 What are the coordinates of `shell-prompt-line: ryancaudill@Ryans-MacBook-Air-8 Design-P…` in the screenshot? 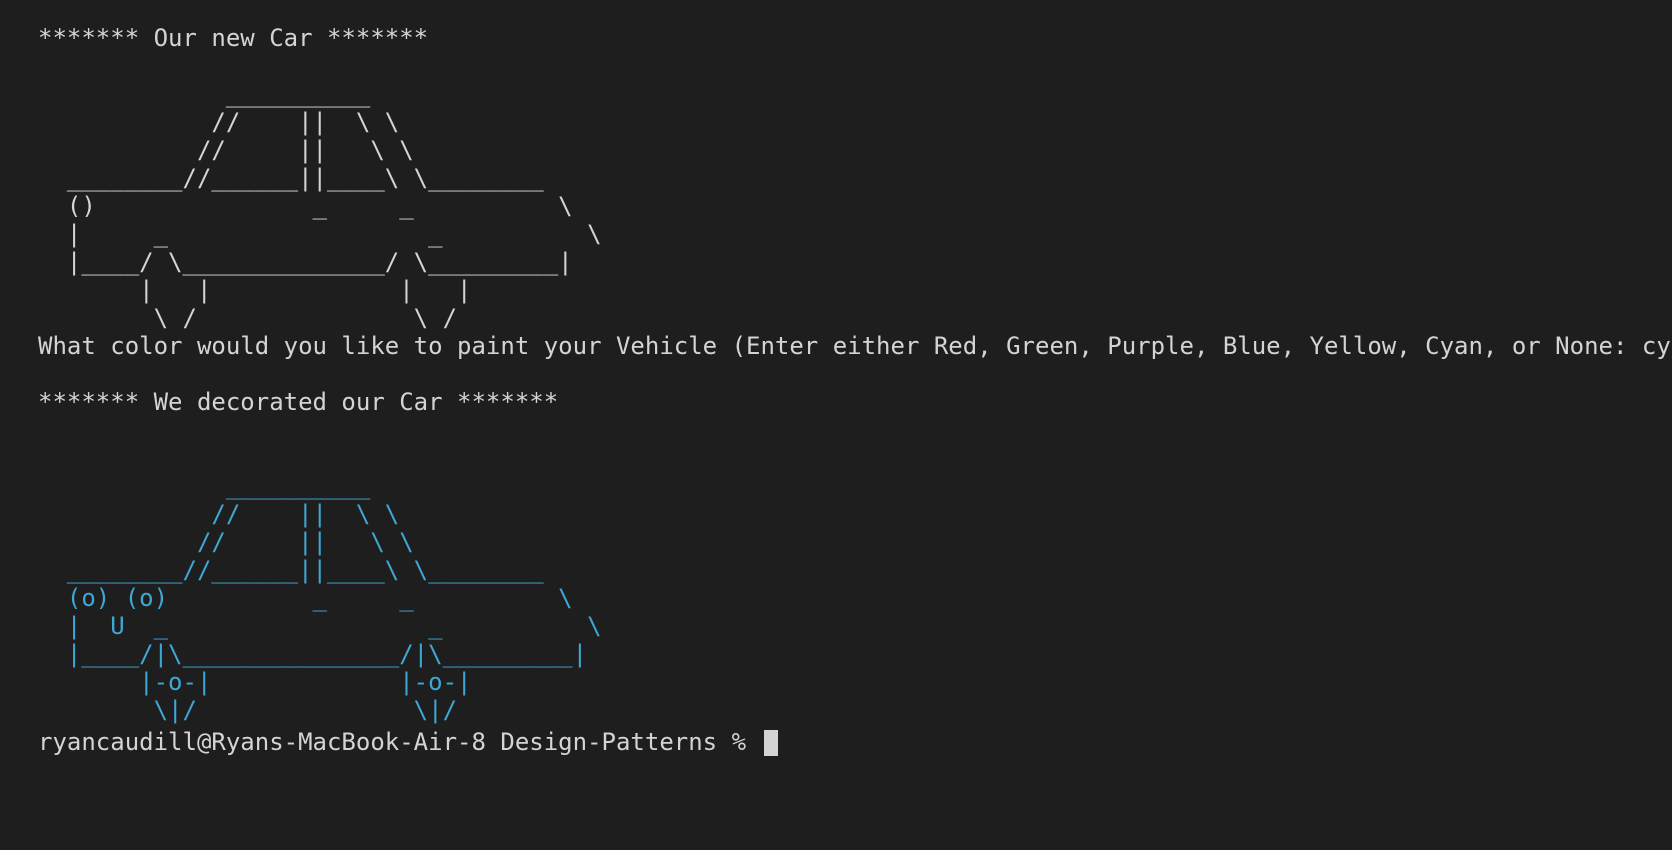 It's located at (855, 742).